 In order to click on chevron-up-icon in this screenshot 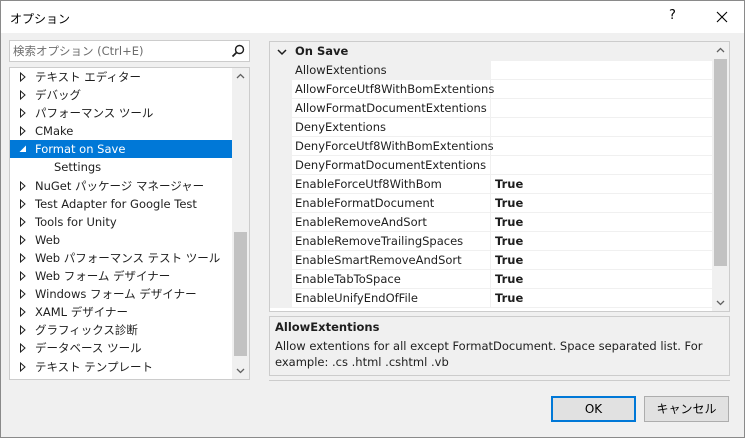, I will do `click(720, 50)`.